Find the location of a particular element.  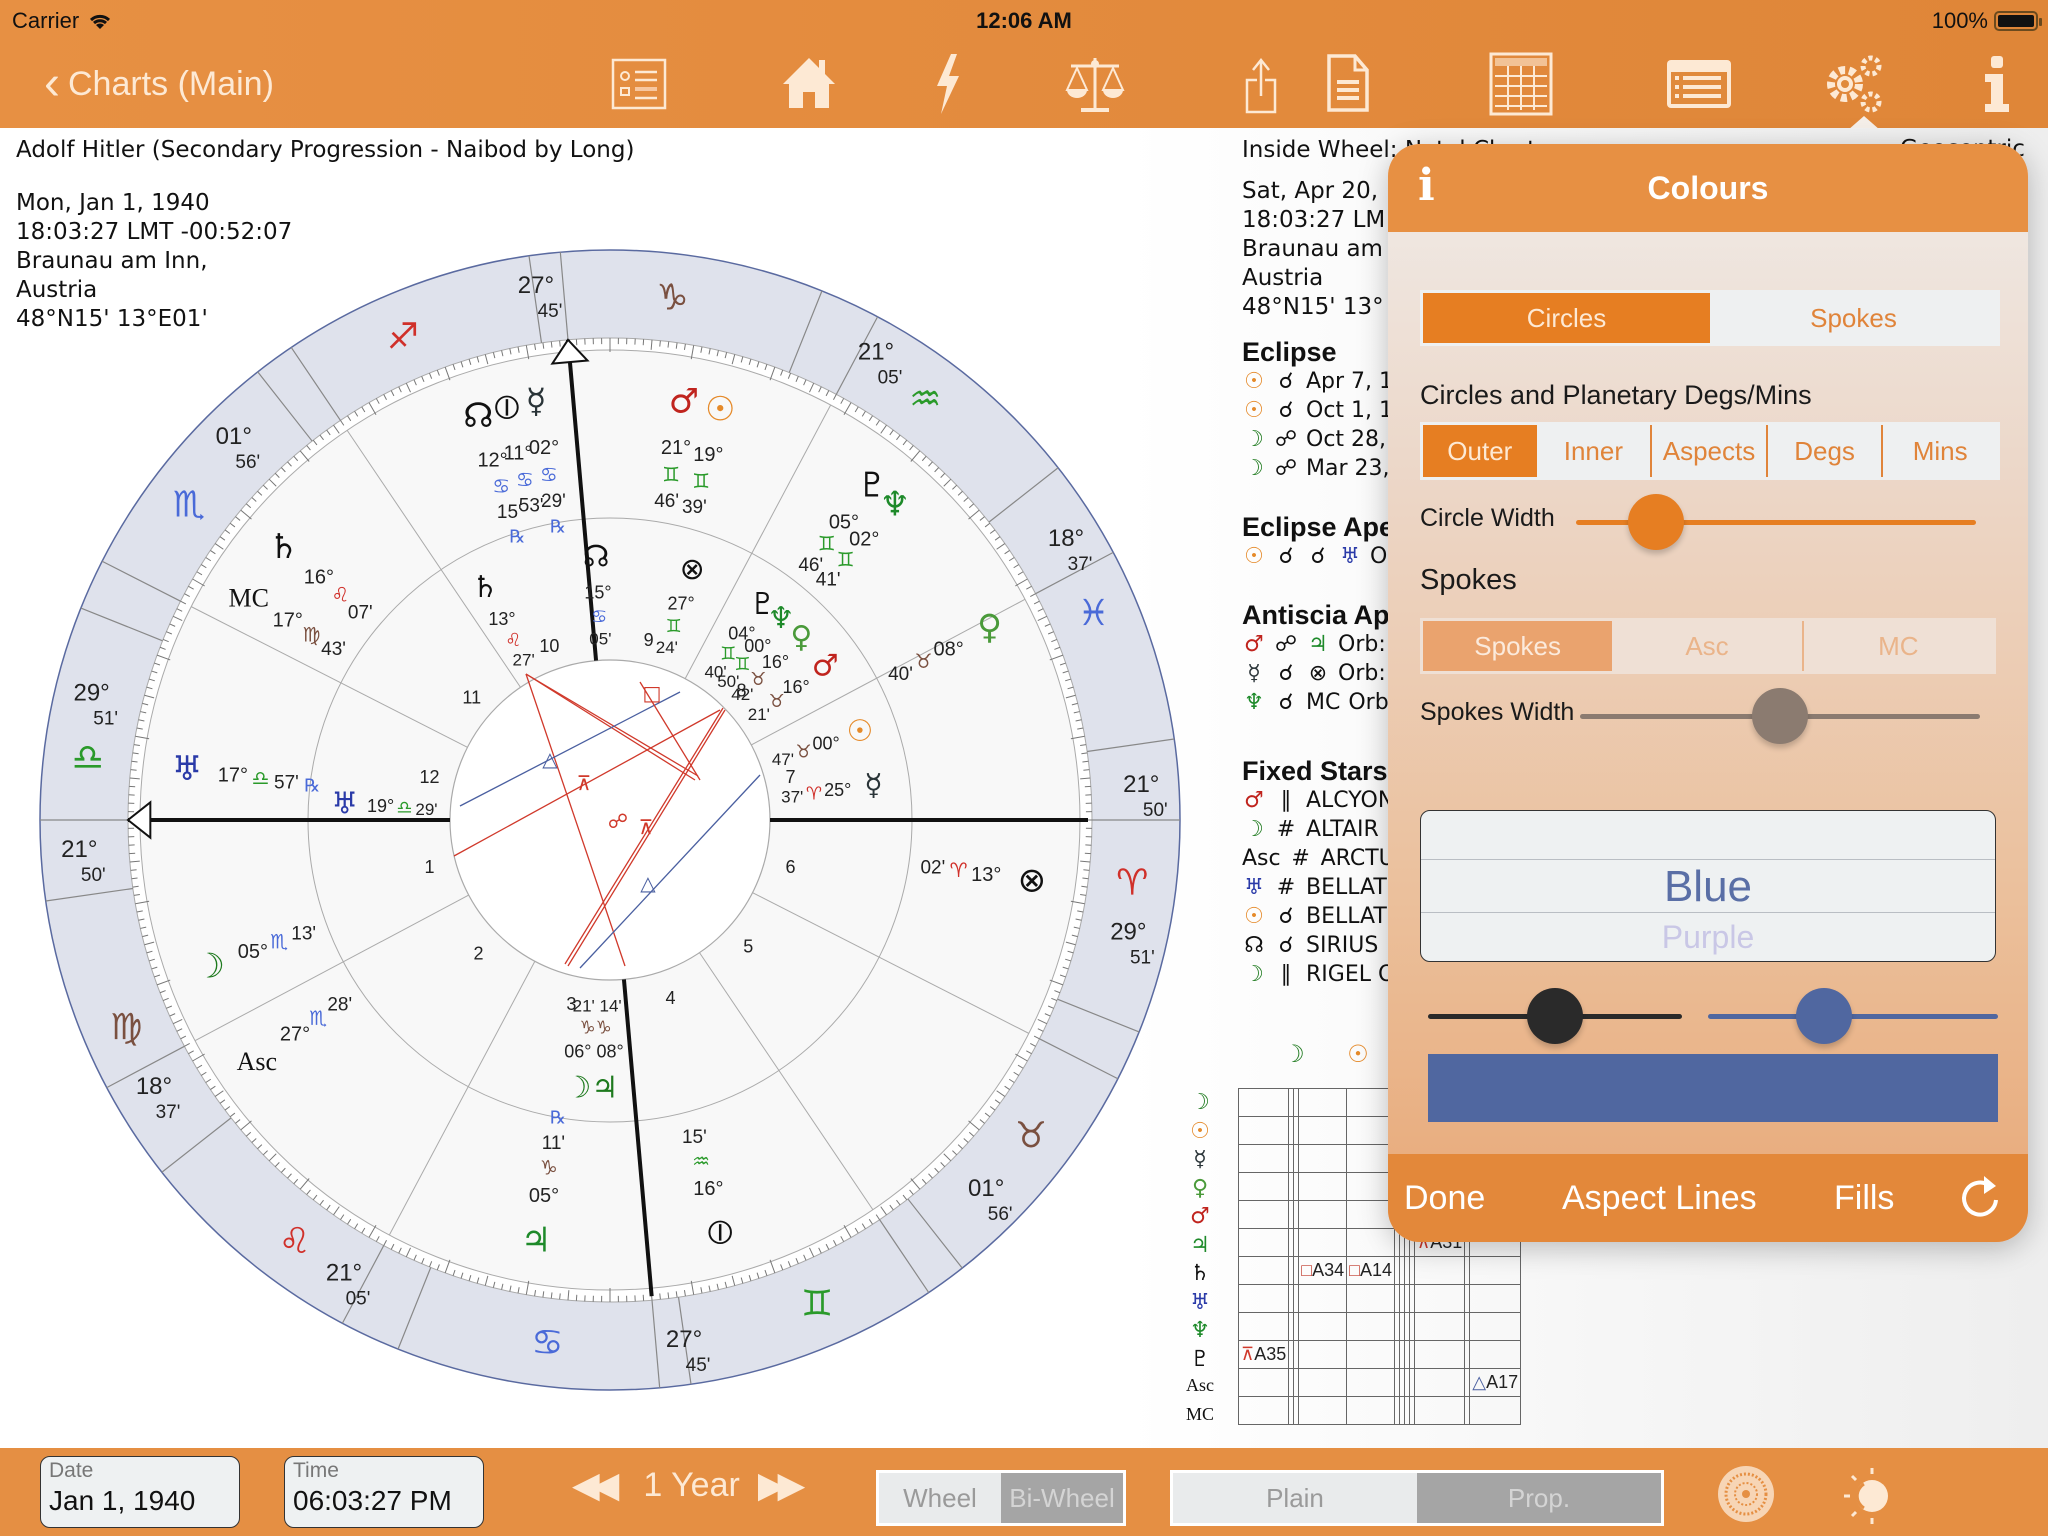

scales-icon is located at coordinates (1095, 84).